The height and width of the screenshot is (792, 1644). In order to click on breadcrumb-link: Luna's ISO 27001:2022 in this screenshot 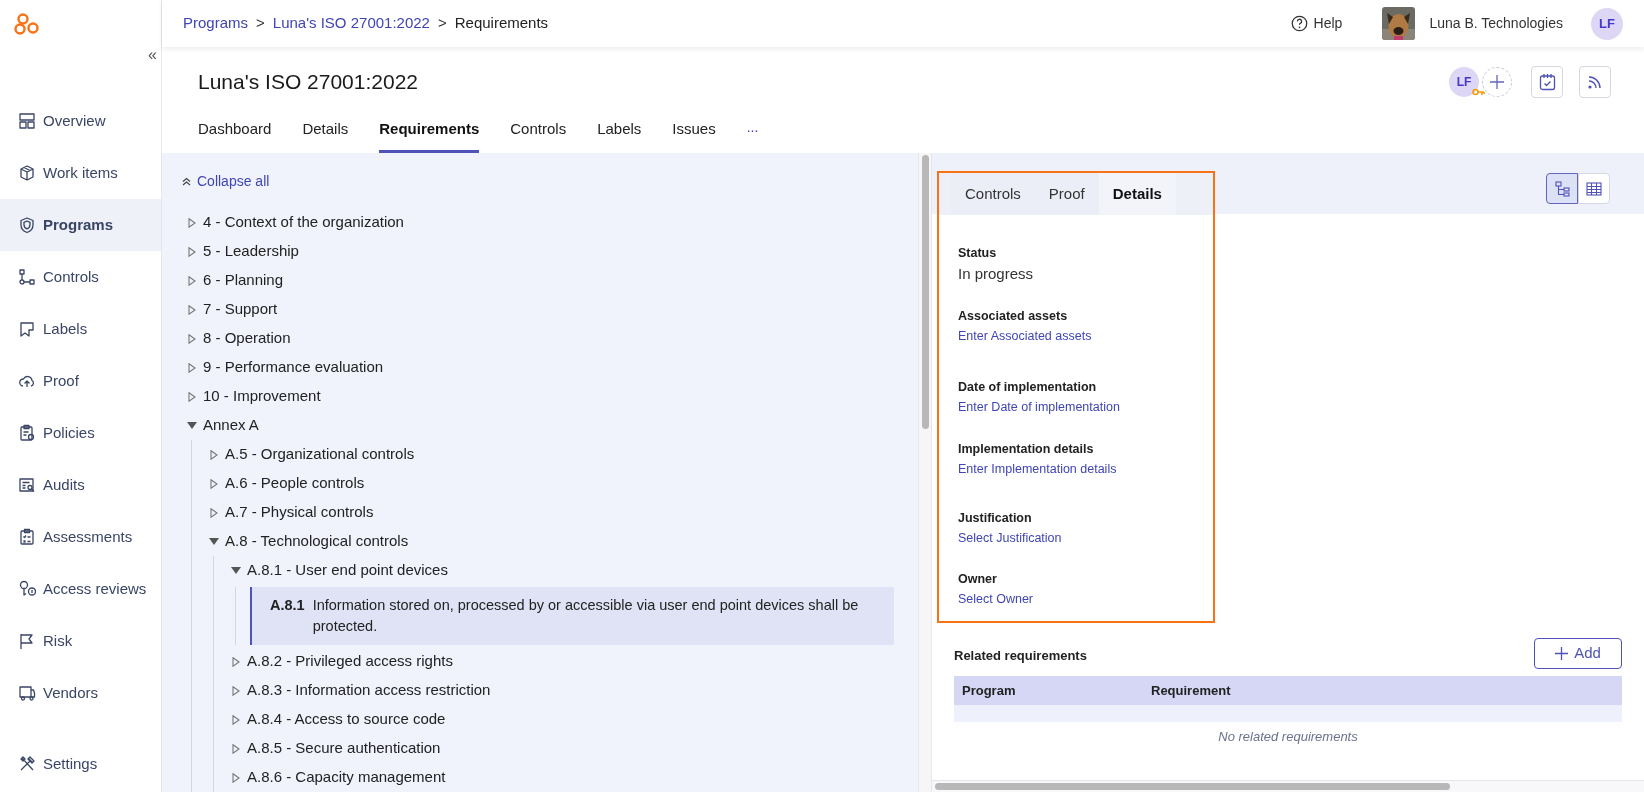, I will do `click(351, 23)`.